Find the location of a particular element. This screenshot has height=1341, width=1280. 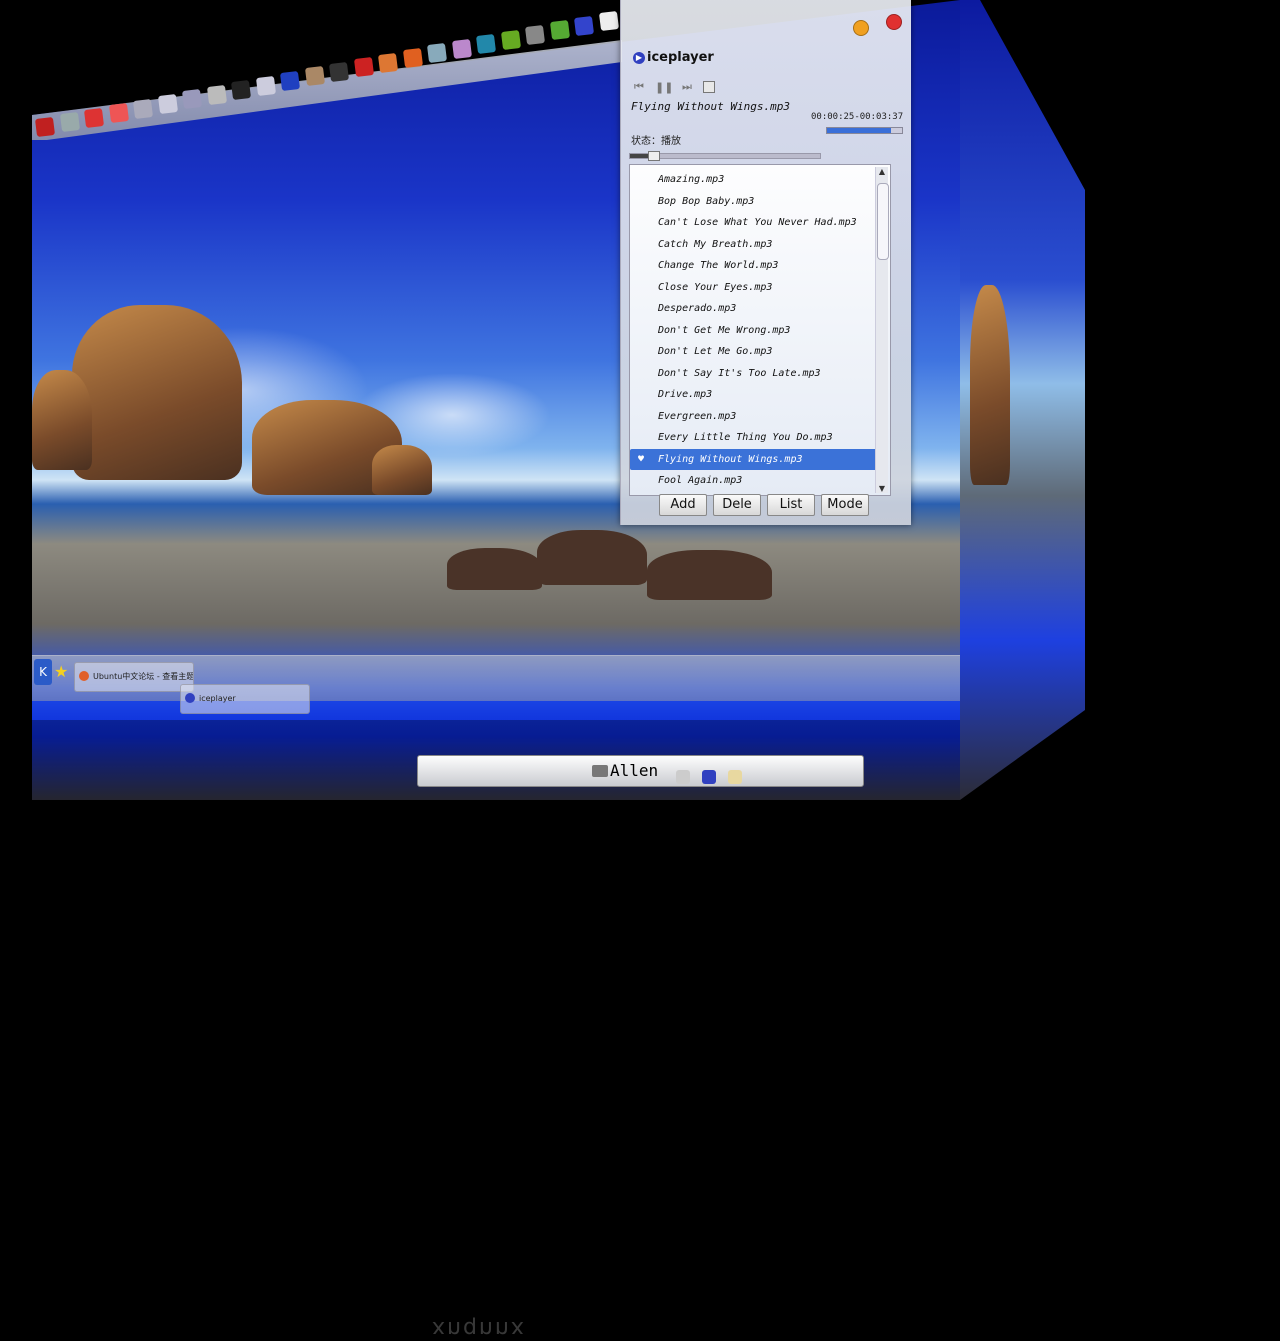

playlist-item: Every Little Thing You Do.mp3 is located at coordinates (760, 438).